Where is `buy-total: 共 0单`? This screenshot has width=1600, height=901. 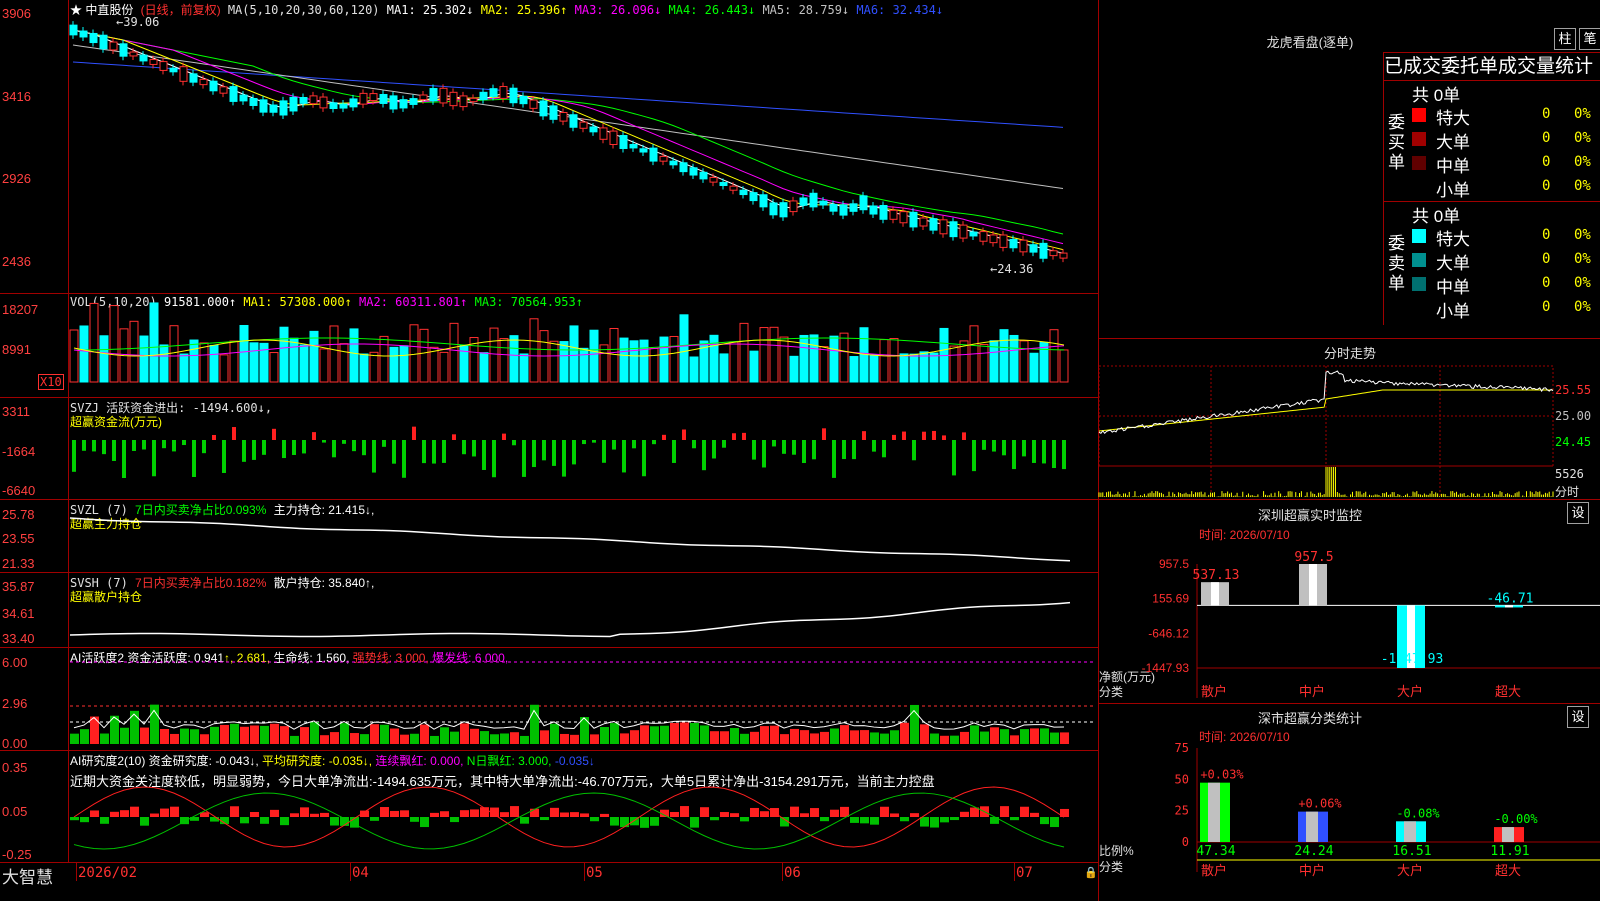 buy-total: 共 0单 is located at coordinates (1436, 95).